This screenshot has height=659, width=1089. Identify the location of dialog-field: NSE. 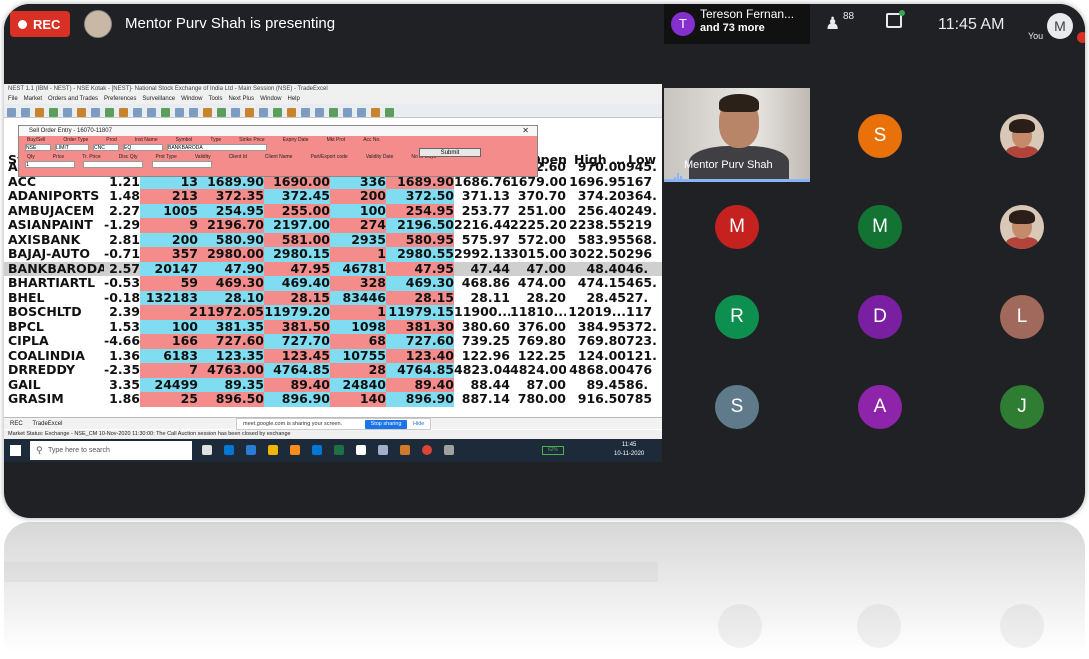
(38, 147).